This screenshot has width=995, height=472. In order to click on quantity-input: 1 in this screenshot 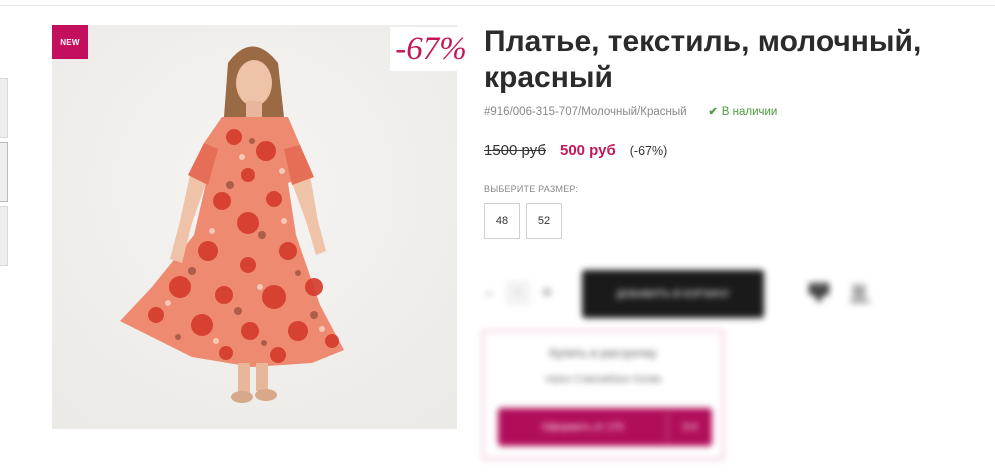, I will do `click(518, 293)`.